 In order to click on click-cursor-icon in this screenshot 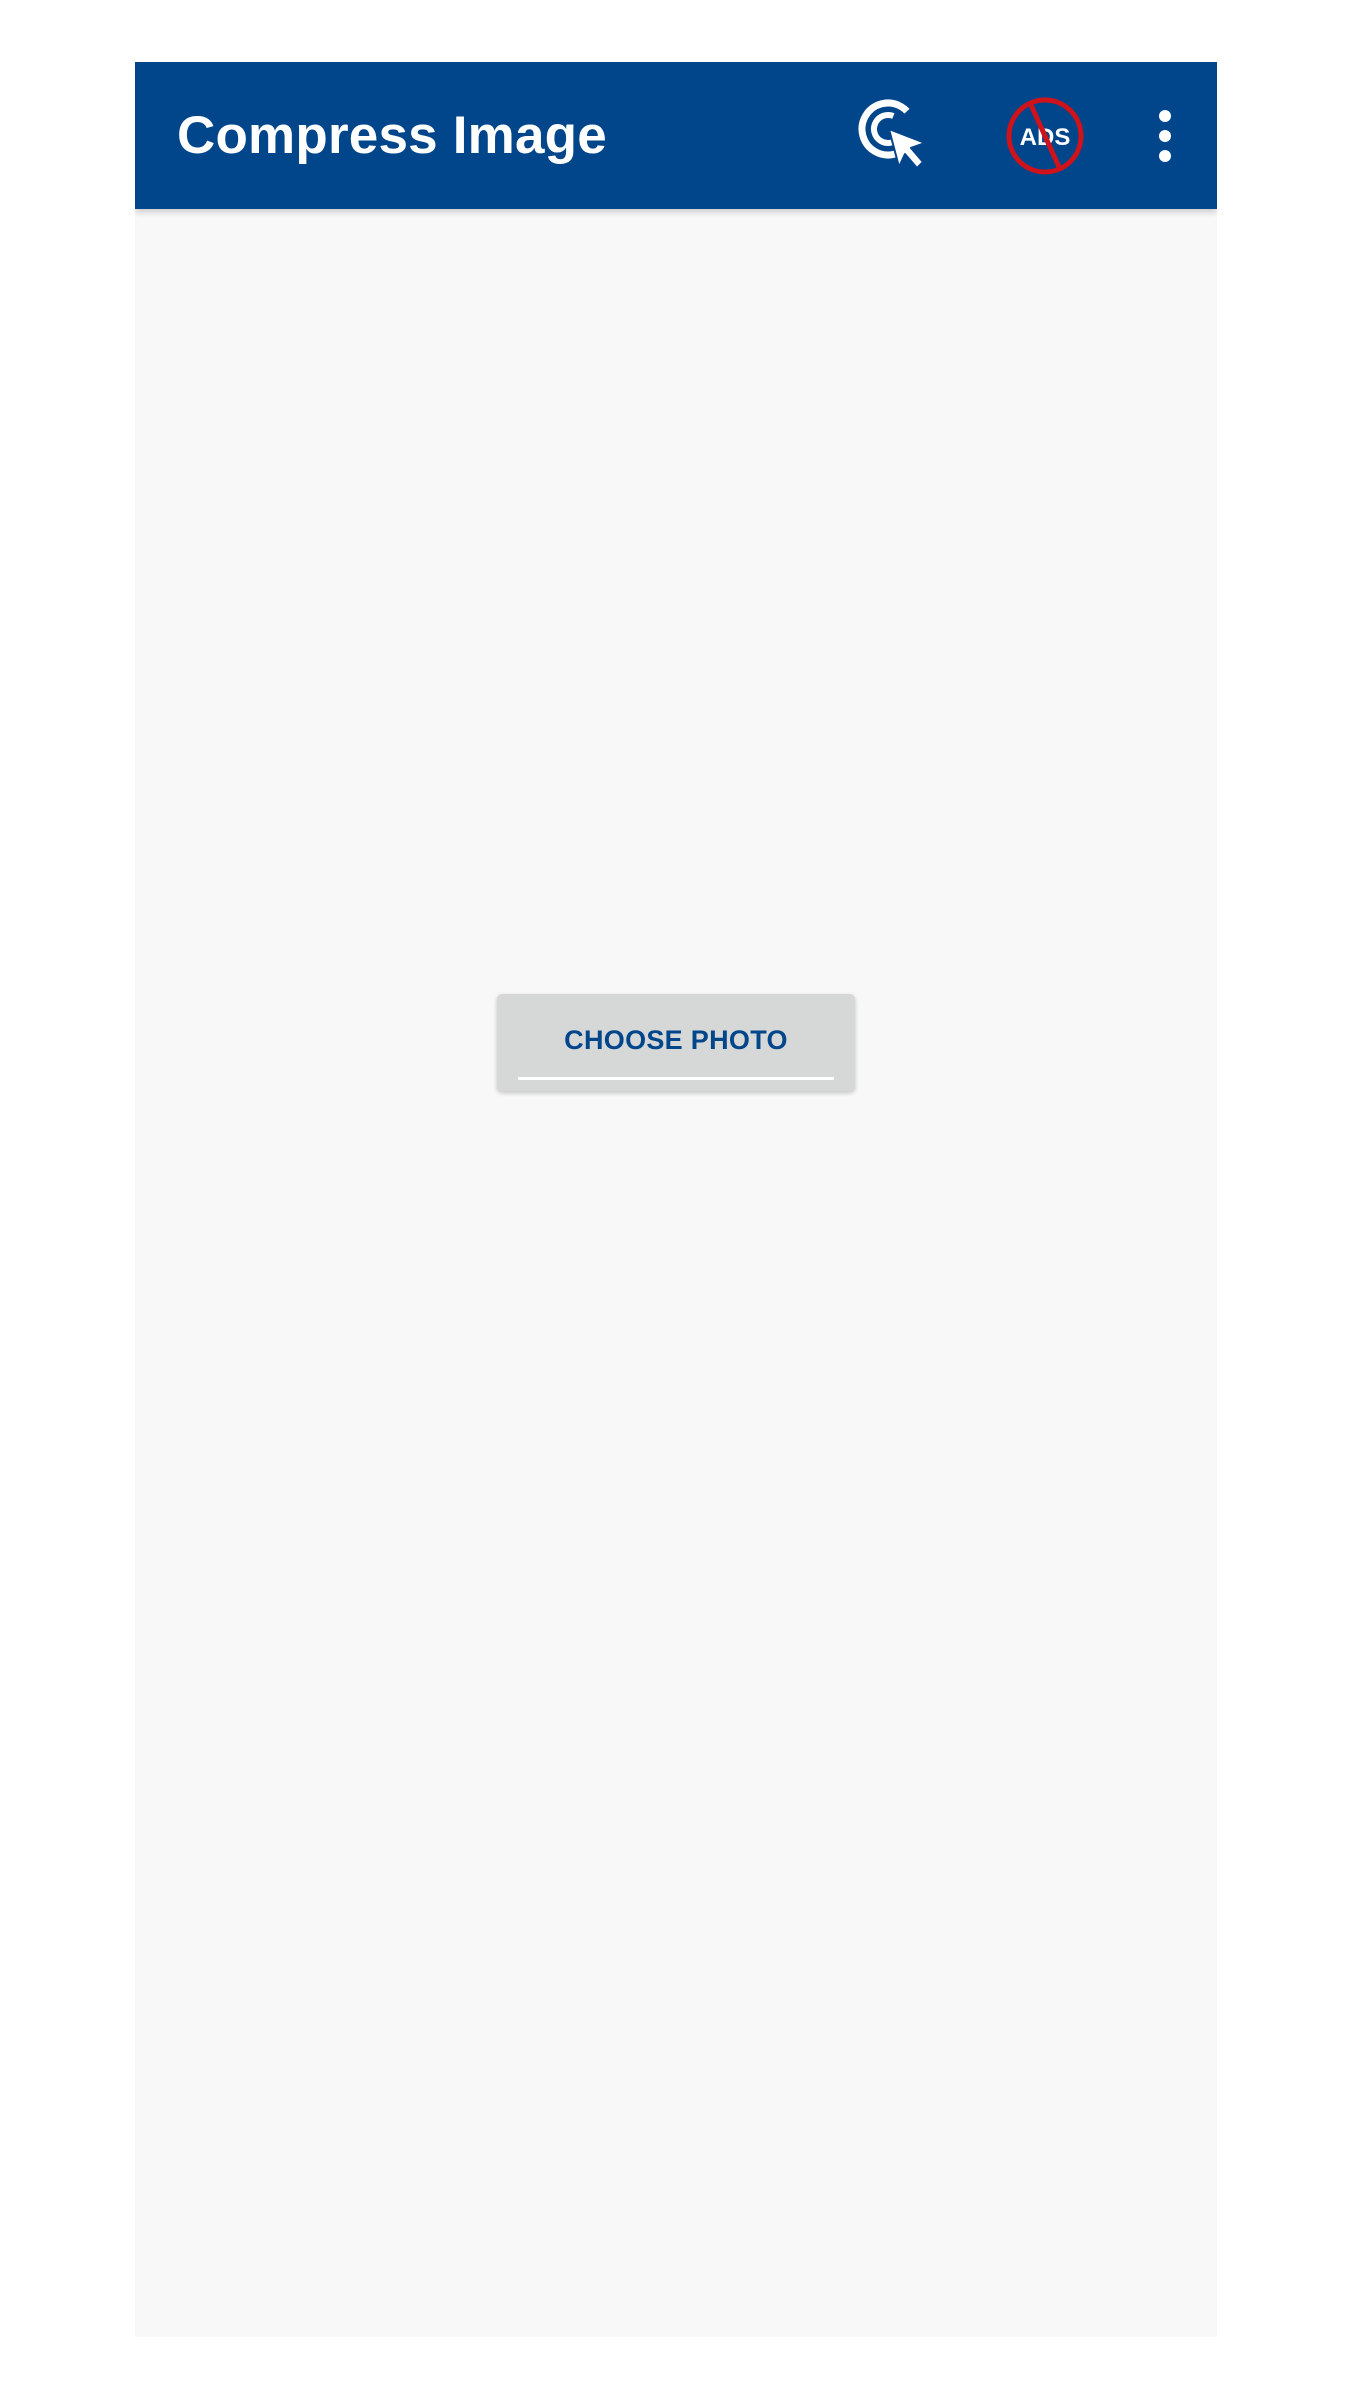, I will do `click(892, 134)`.